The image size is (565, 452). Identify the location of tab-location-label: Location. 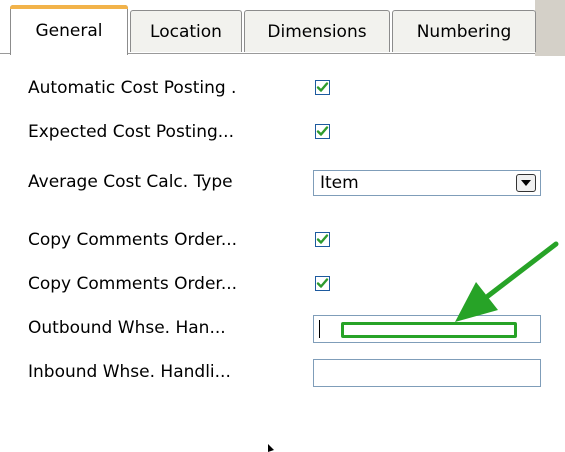
(186, 31).